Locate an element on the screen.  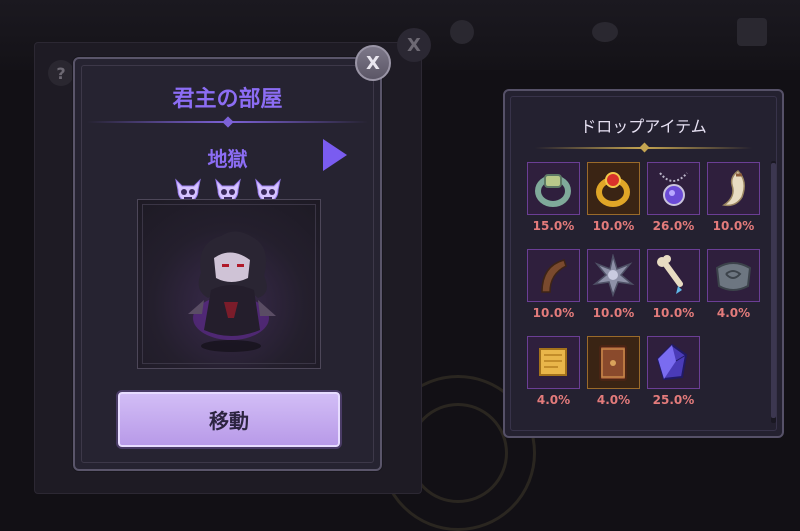
help-button: ? is located at coordinates (61, 73).